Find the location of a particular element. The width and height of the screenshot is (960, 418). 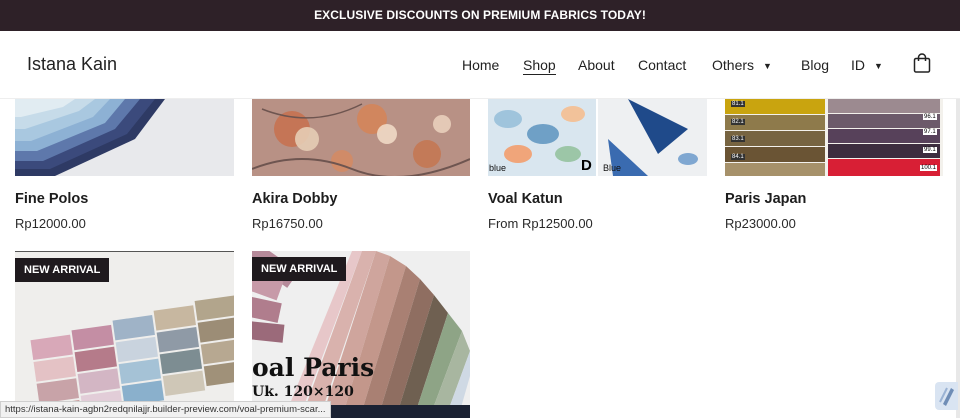

printed-fabric-image is located at coordinates (597, 137).